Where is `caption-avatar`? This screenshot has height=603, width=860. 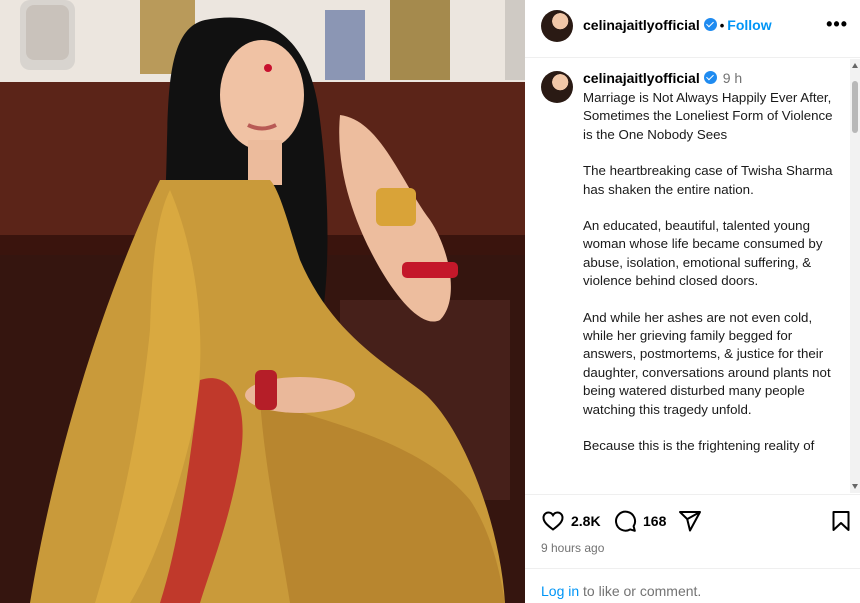 caption-avatar is located at coordinates (557, 87).